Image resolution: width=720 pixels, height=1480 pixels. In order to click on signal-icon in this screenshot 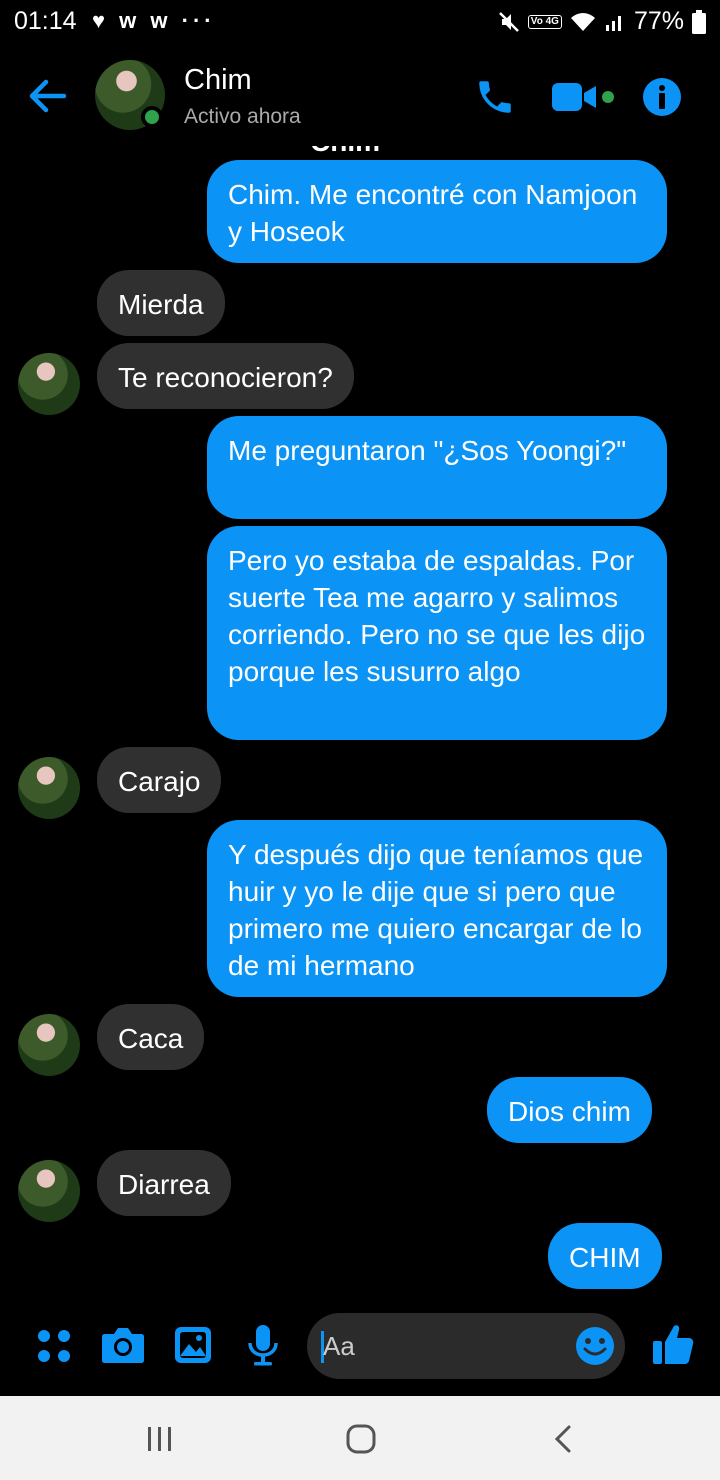, I will do `click(613, 23)`.